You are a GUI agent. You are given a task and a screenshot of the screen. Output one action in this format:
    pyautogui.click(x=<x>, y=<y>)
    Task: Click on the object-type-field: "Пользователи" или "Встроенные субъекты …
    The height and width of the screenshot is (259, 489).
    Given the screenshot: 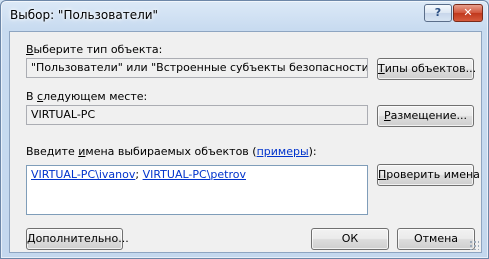 What is the action you would take?
    pyautogui.click(x=197, y=68)
    